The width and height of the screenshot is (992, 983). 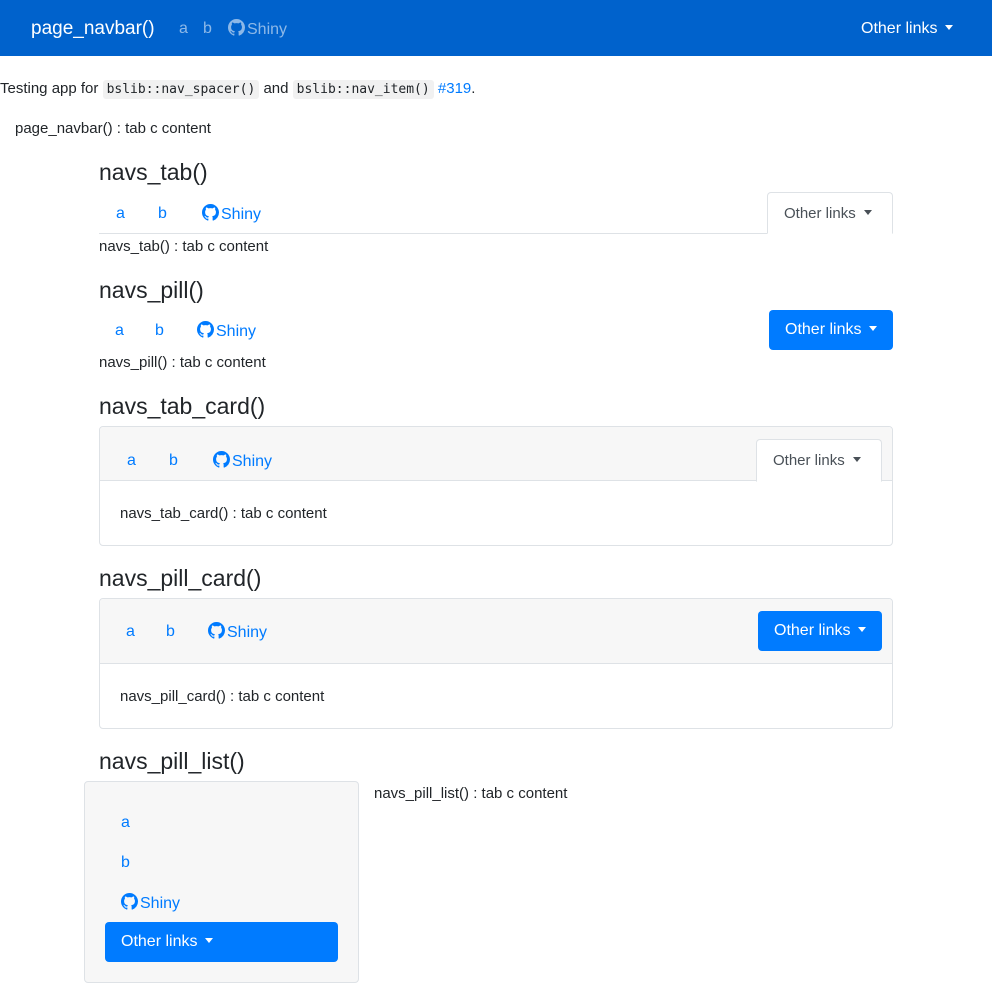 I want to click on navbar-link-shiny-label: Shiny, so click(x=267, y=29).